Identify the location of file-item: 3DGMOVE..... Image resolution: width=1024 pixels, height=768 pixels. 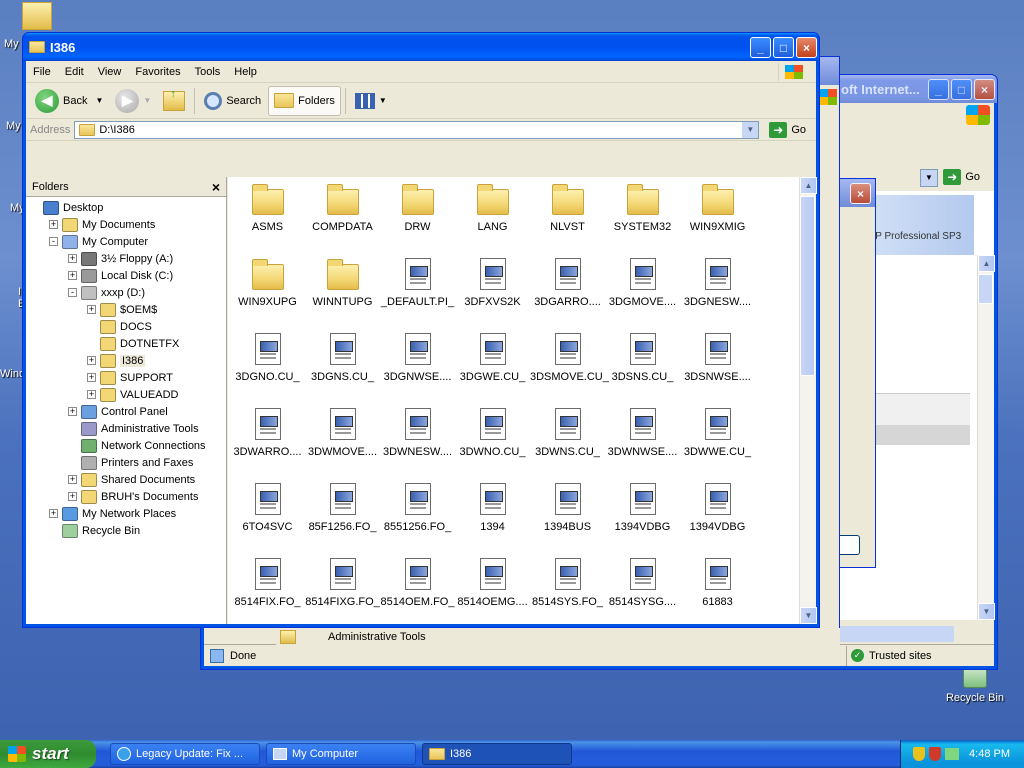
(642, 291).